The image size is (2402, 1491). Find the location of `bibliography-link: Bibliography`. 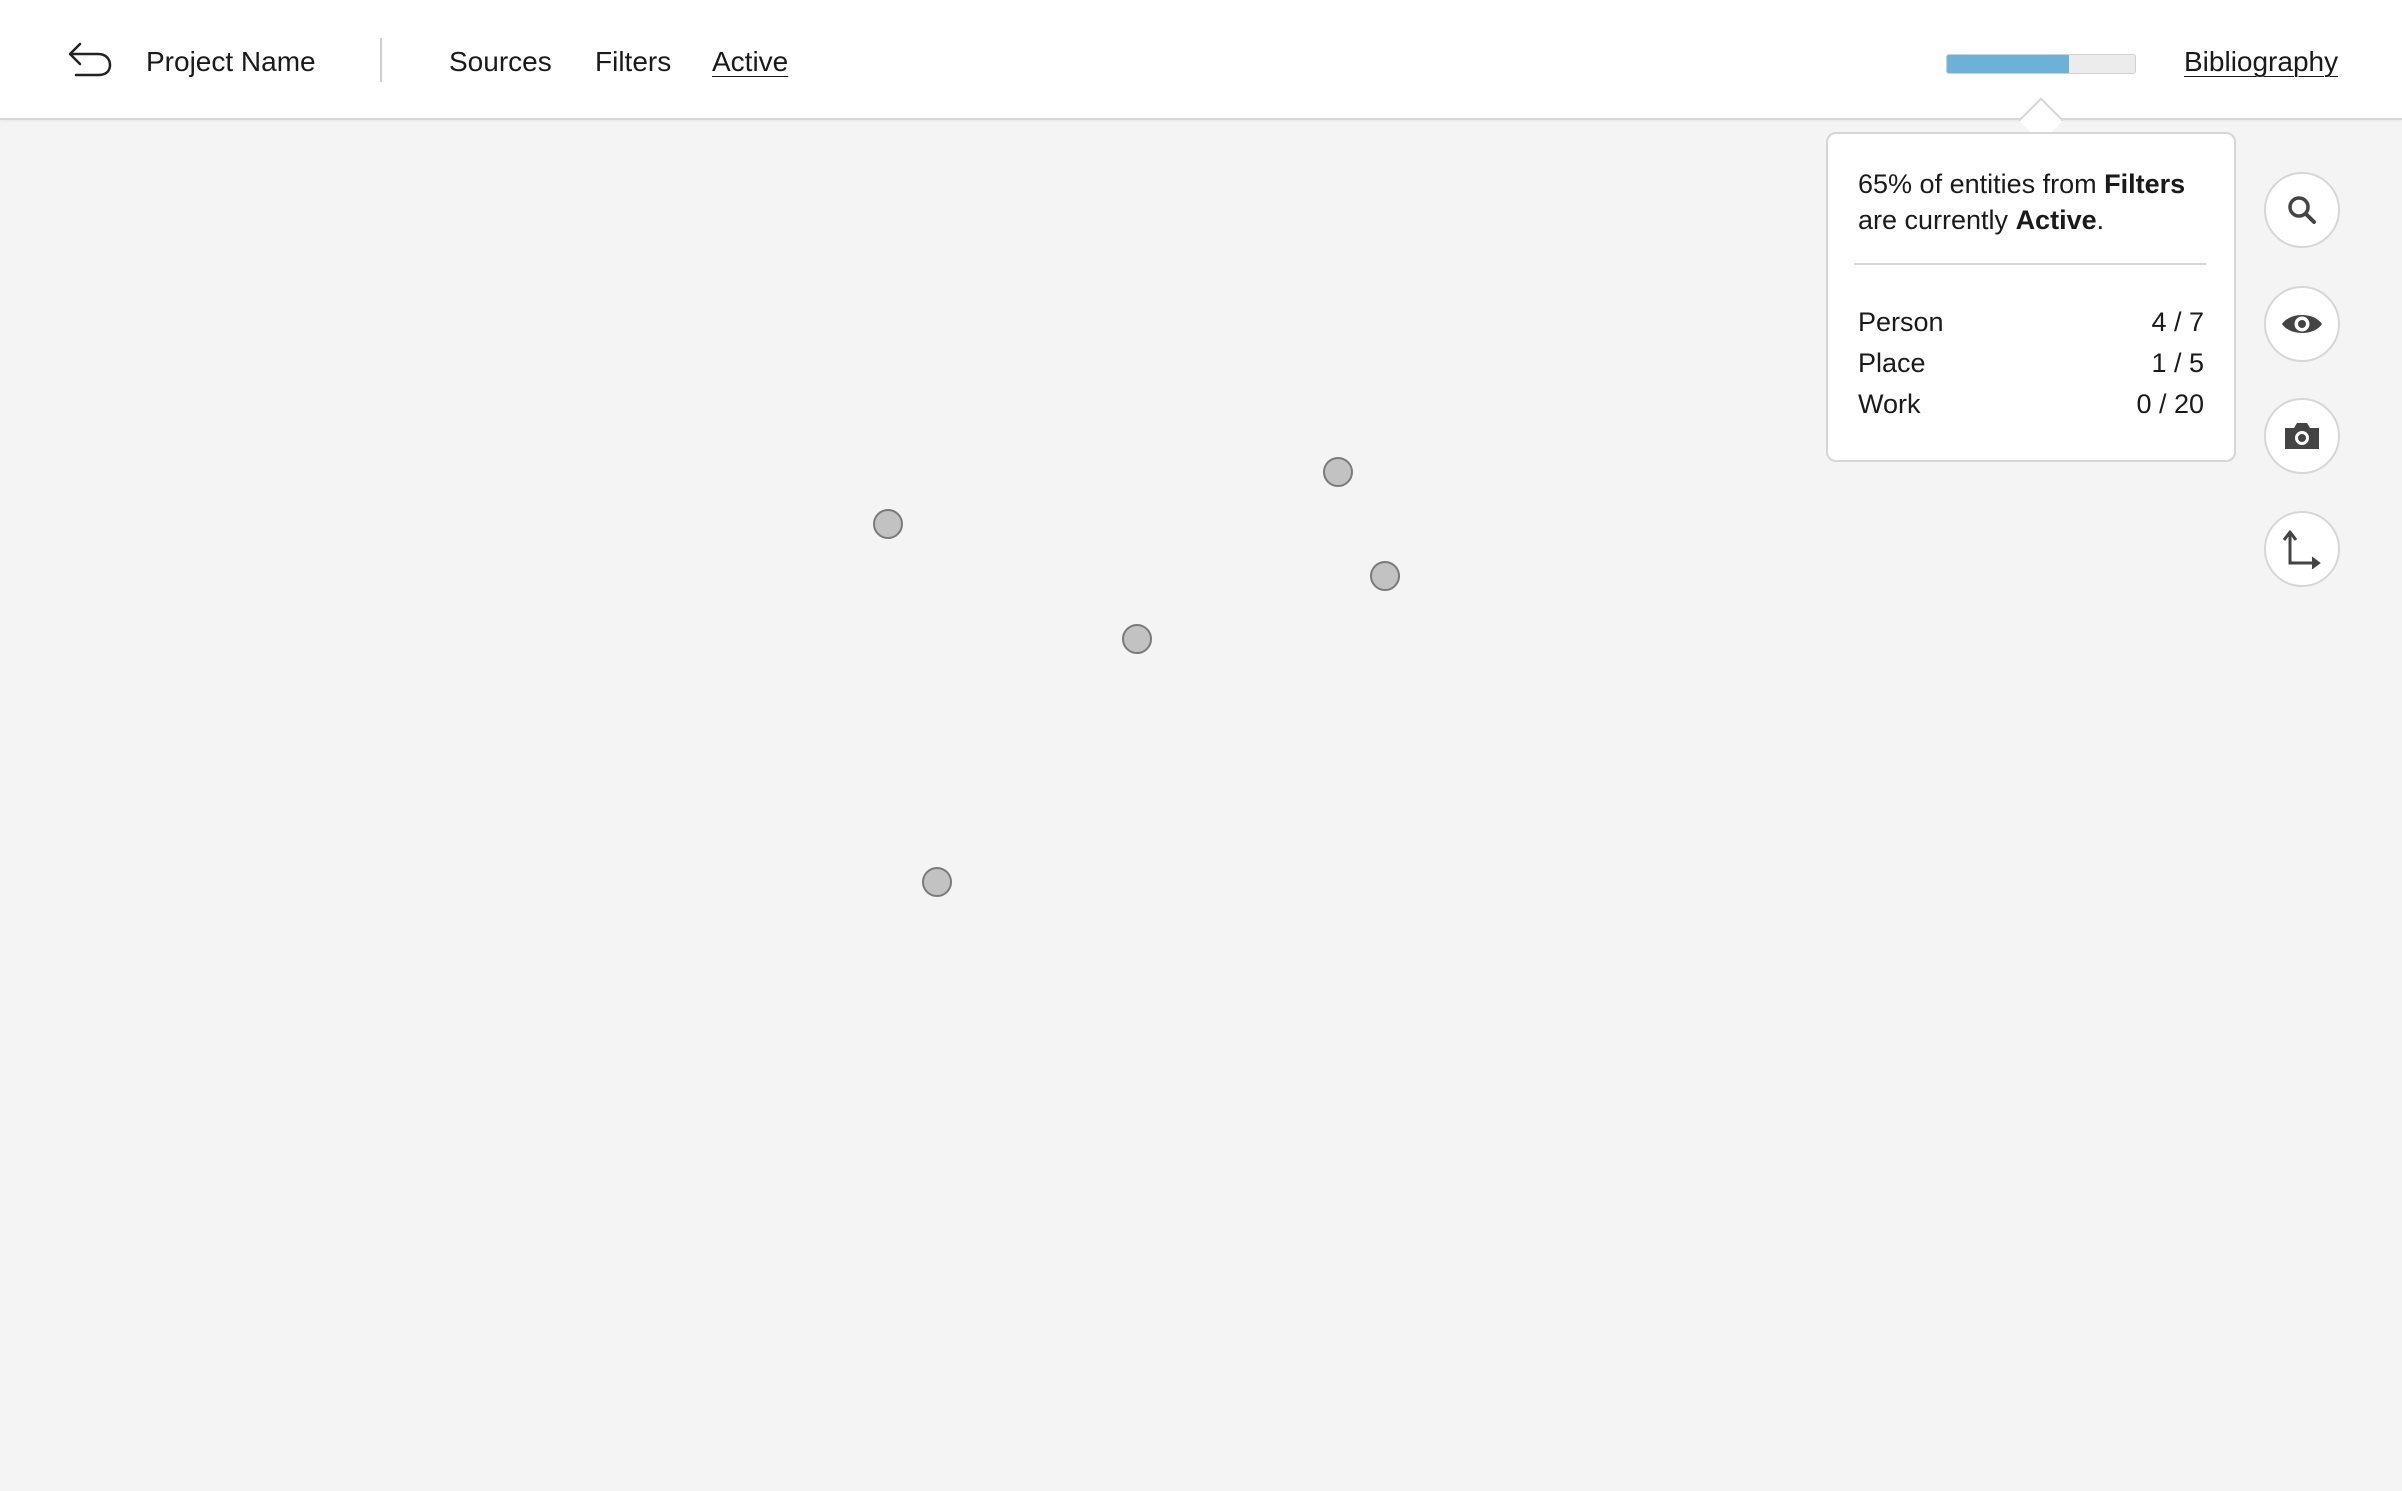

bibliography-link: Bibliography is located at coordinates (2261, 62).